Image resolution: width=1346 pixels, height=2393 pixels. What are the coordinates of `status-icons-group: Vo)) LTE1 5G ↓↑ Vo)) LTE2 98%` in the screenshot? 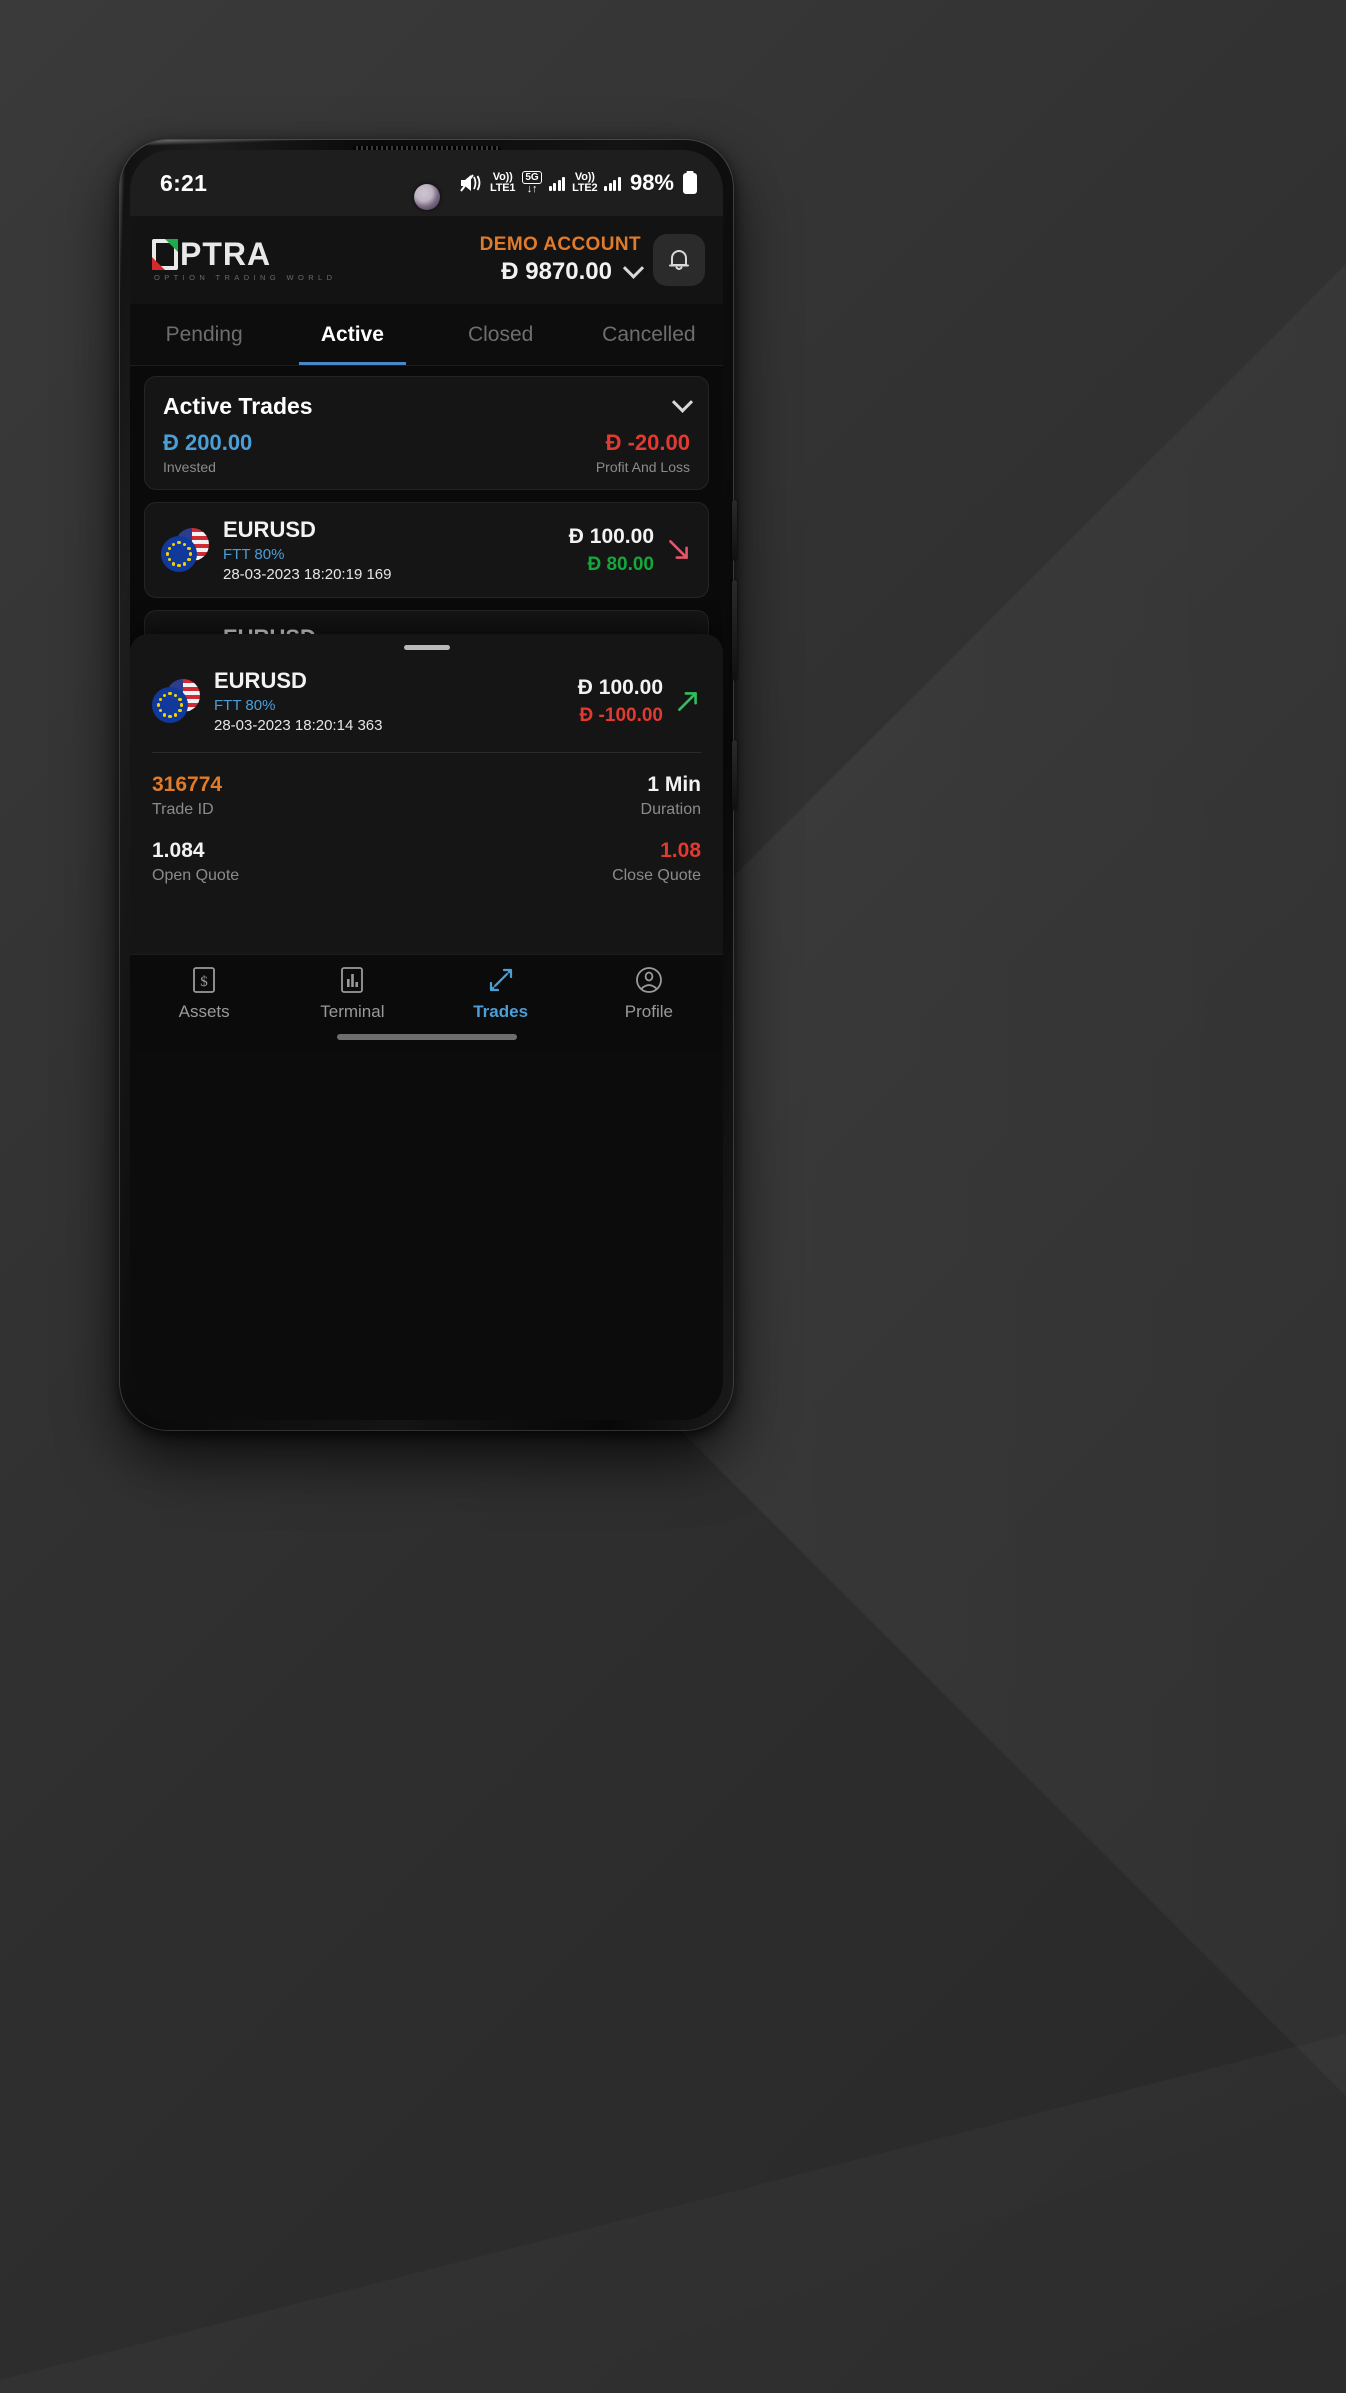 It's located at (578, 183).